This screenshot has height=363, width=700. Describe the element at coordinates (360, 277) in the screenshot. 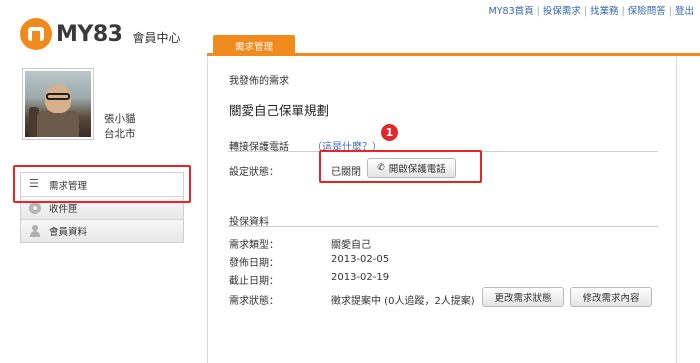

I see `deadline-value: 2013-02-19` at that location.